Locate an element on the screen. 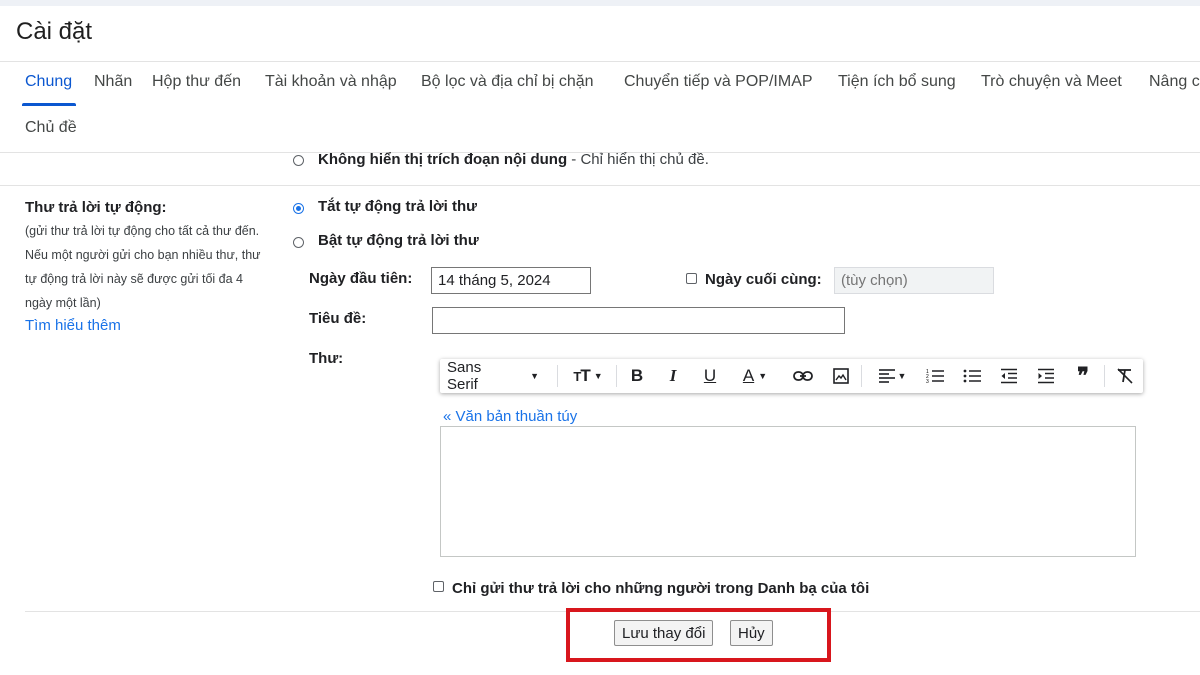 The height and width of the screenshot is (675, 1200). italic-icon: I is located at coordinates (673, 376).